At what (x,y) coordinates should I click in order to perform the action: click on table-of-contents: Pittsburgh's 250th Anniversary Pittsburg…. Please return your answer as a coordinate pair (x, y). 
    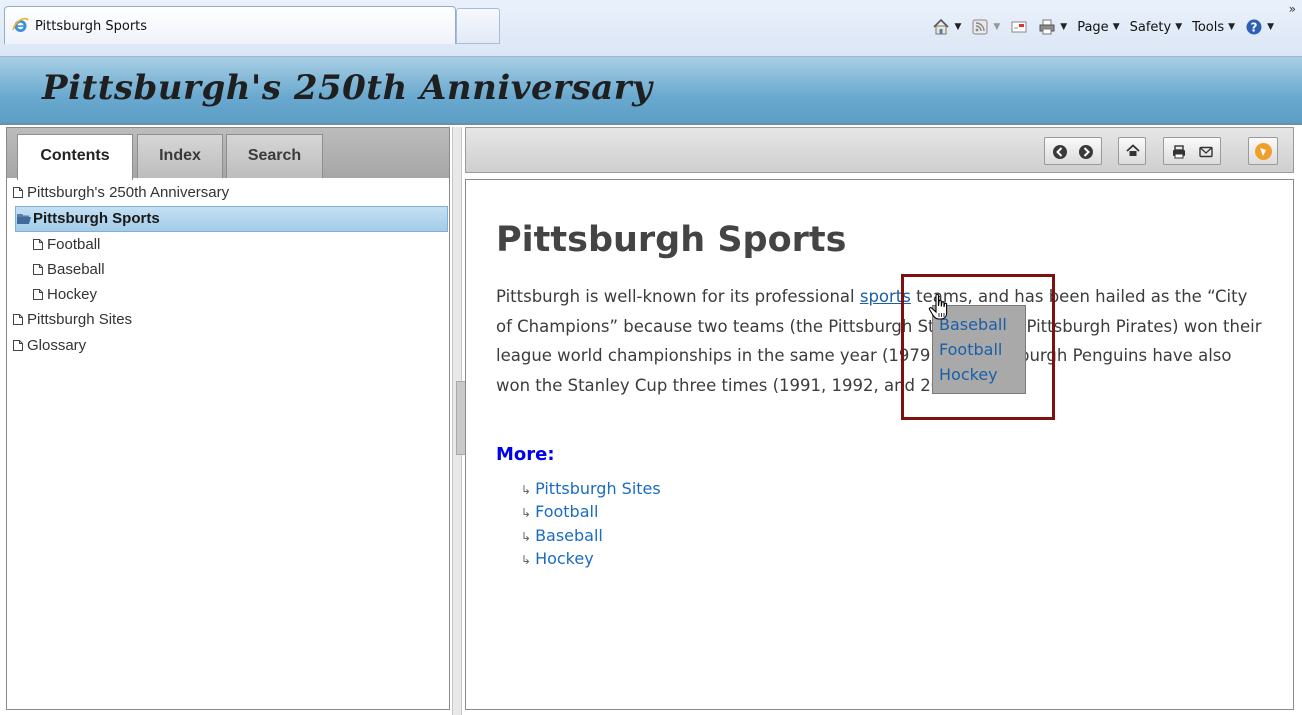
    Looking at the image, I should click on (228, 269).